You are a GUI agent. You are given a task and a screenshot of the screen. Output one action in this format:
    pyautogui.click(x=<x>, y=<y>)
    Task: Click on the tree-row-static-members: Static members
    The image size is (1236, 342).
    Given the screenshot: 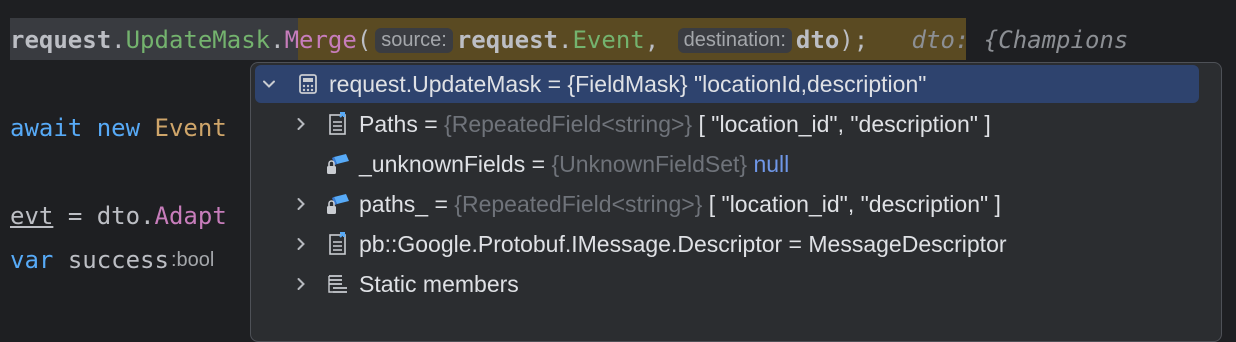 What is the action you would take?
    pyautogui.click(x=404, y=284)
    